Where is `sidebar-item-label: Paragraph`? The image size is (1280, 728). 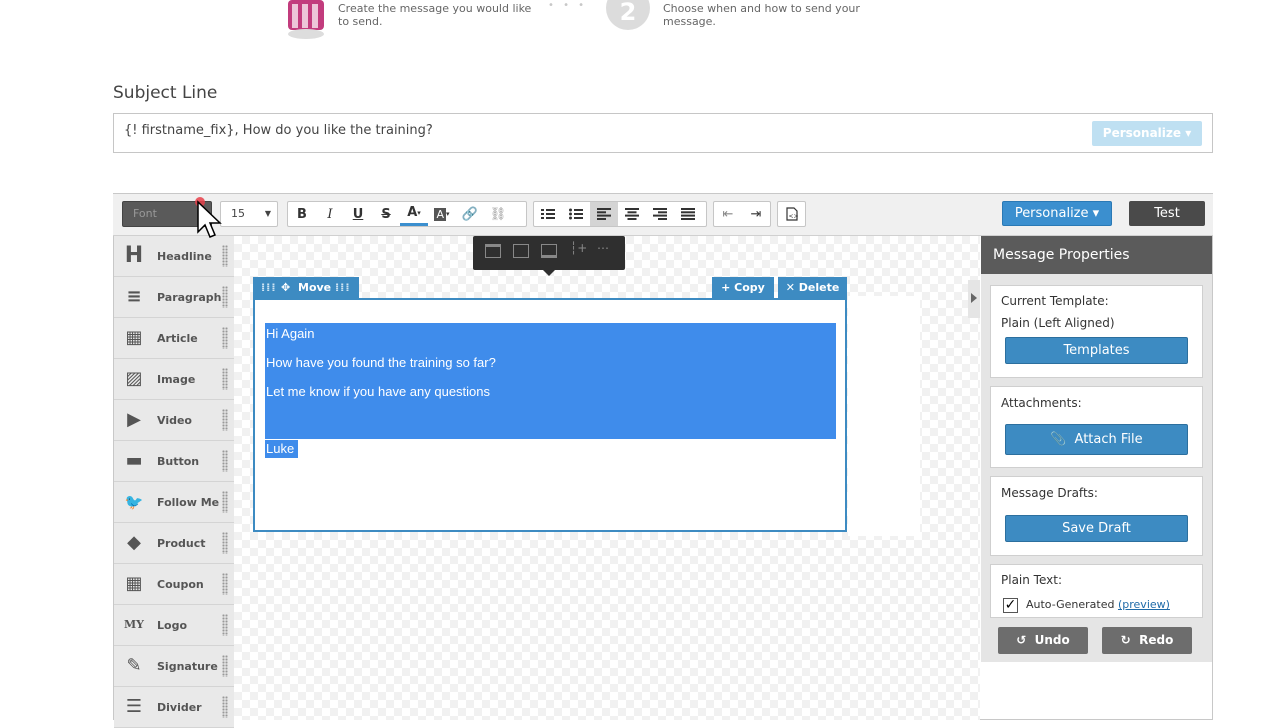
sidebar-item-label: Paragraph is located at coordinates (189, 297).